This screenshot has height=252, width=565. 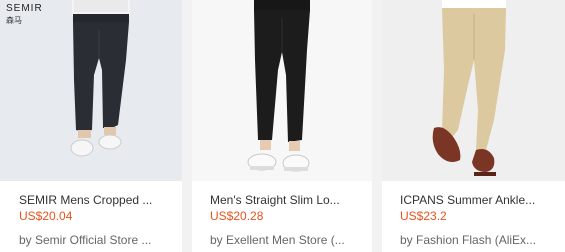 I want to click on product-price: US$20.28, so click(x=237, y=216).